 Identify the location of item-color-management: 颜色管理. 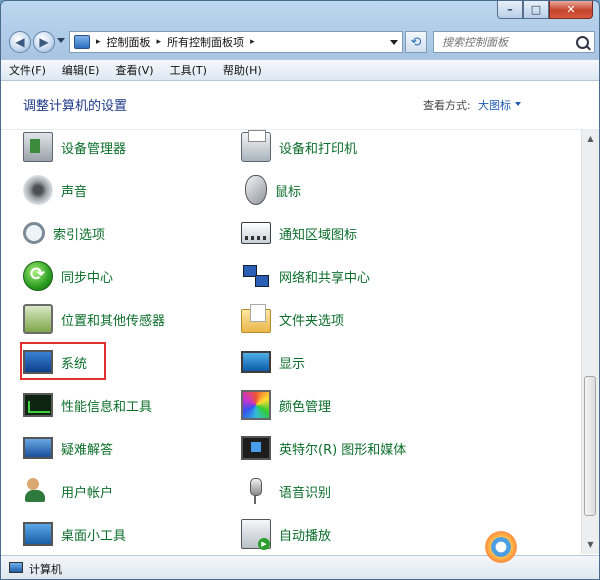
(286, 405).